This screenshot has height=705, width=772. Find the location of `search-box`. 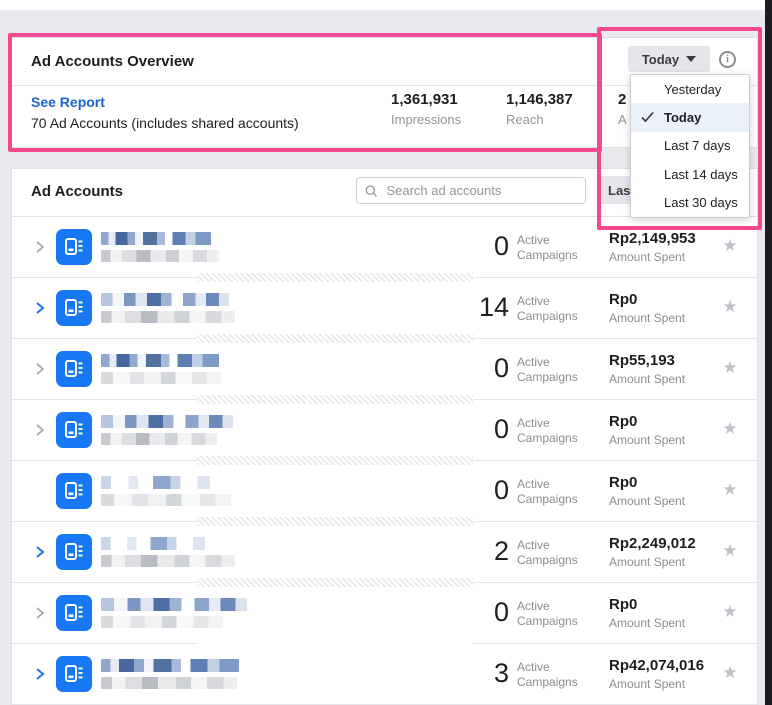

search-box is located at coordinates (471, 190).